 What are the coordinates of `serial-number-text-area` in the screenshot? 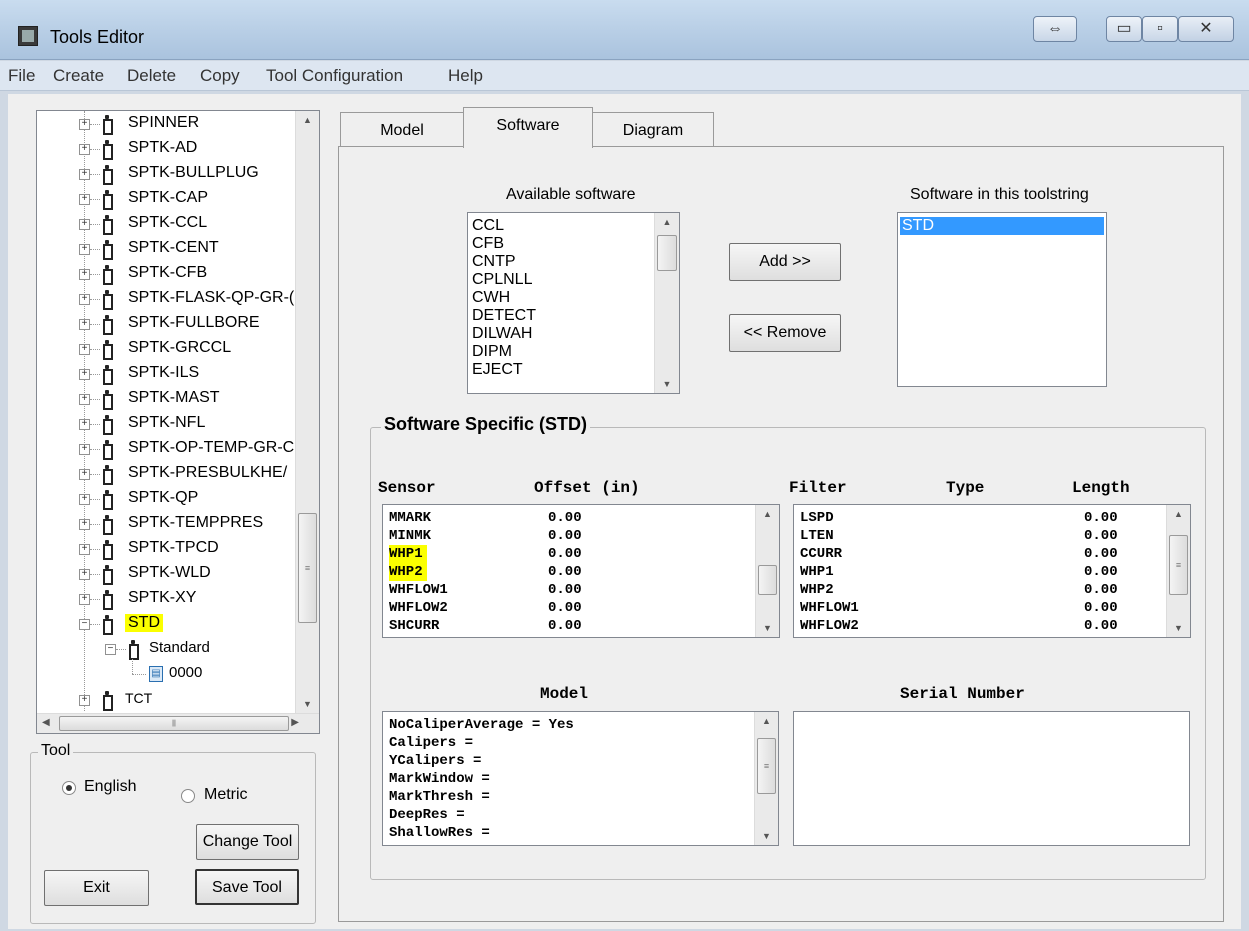 It's located at (991, 778).